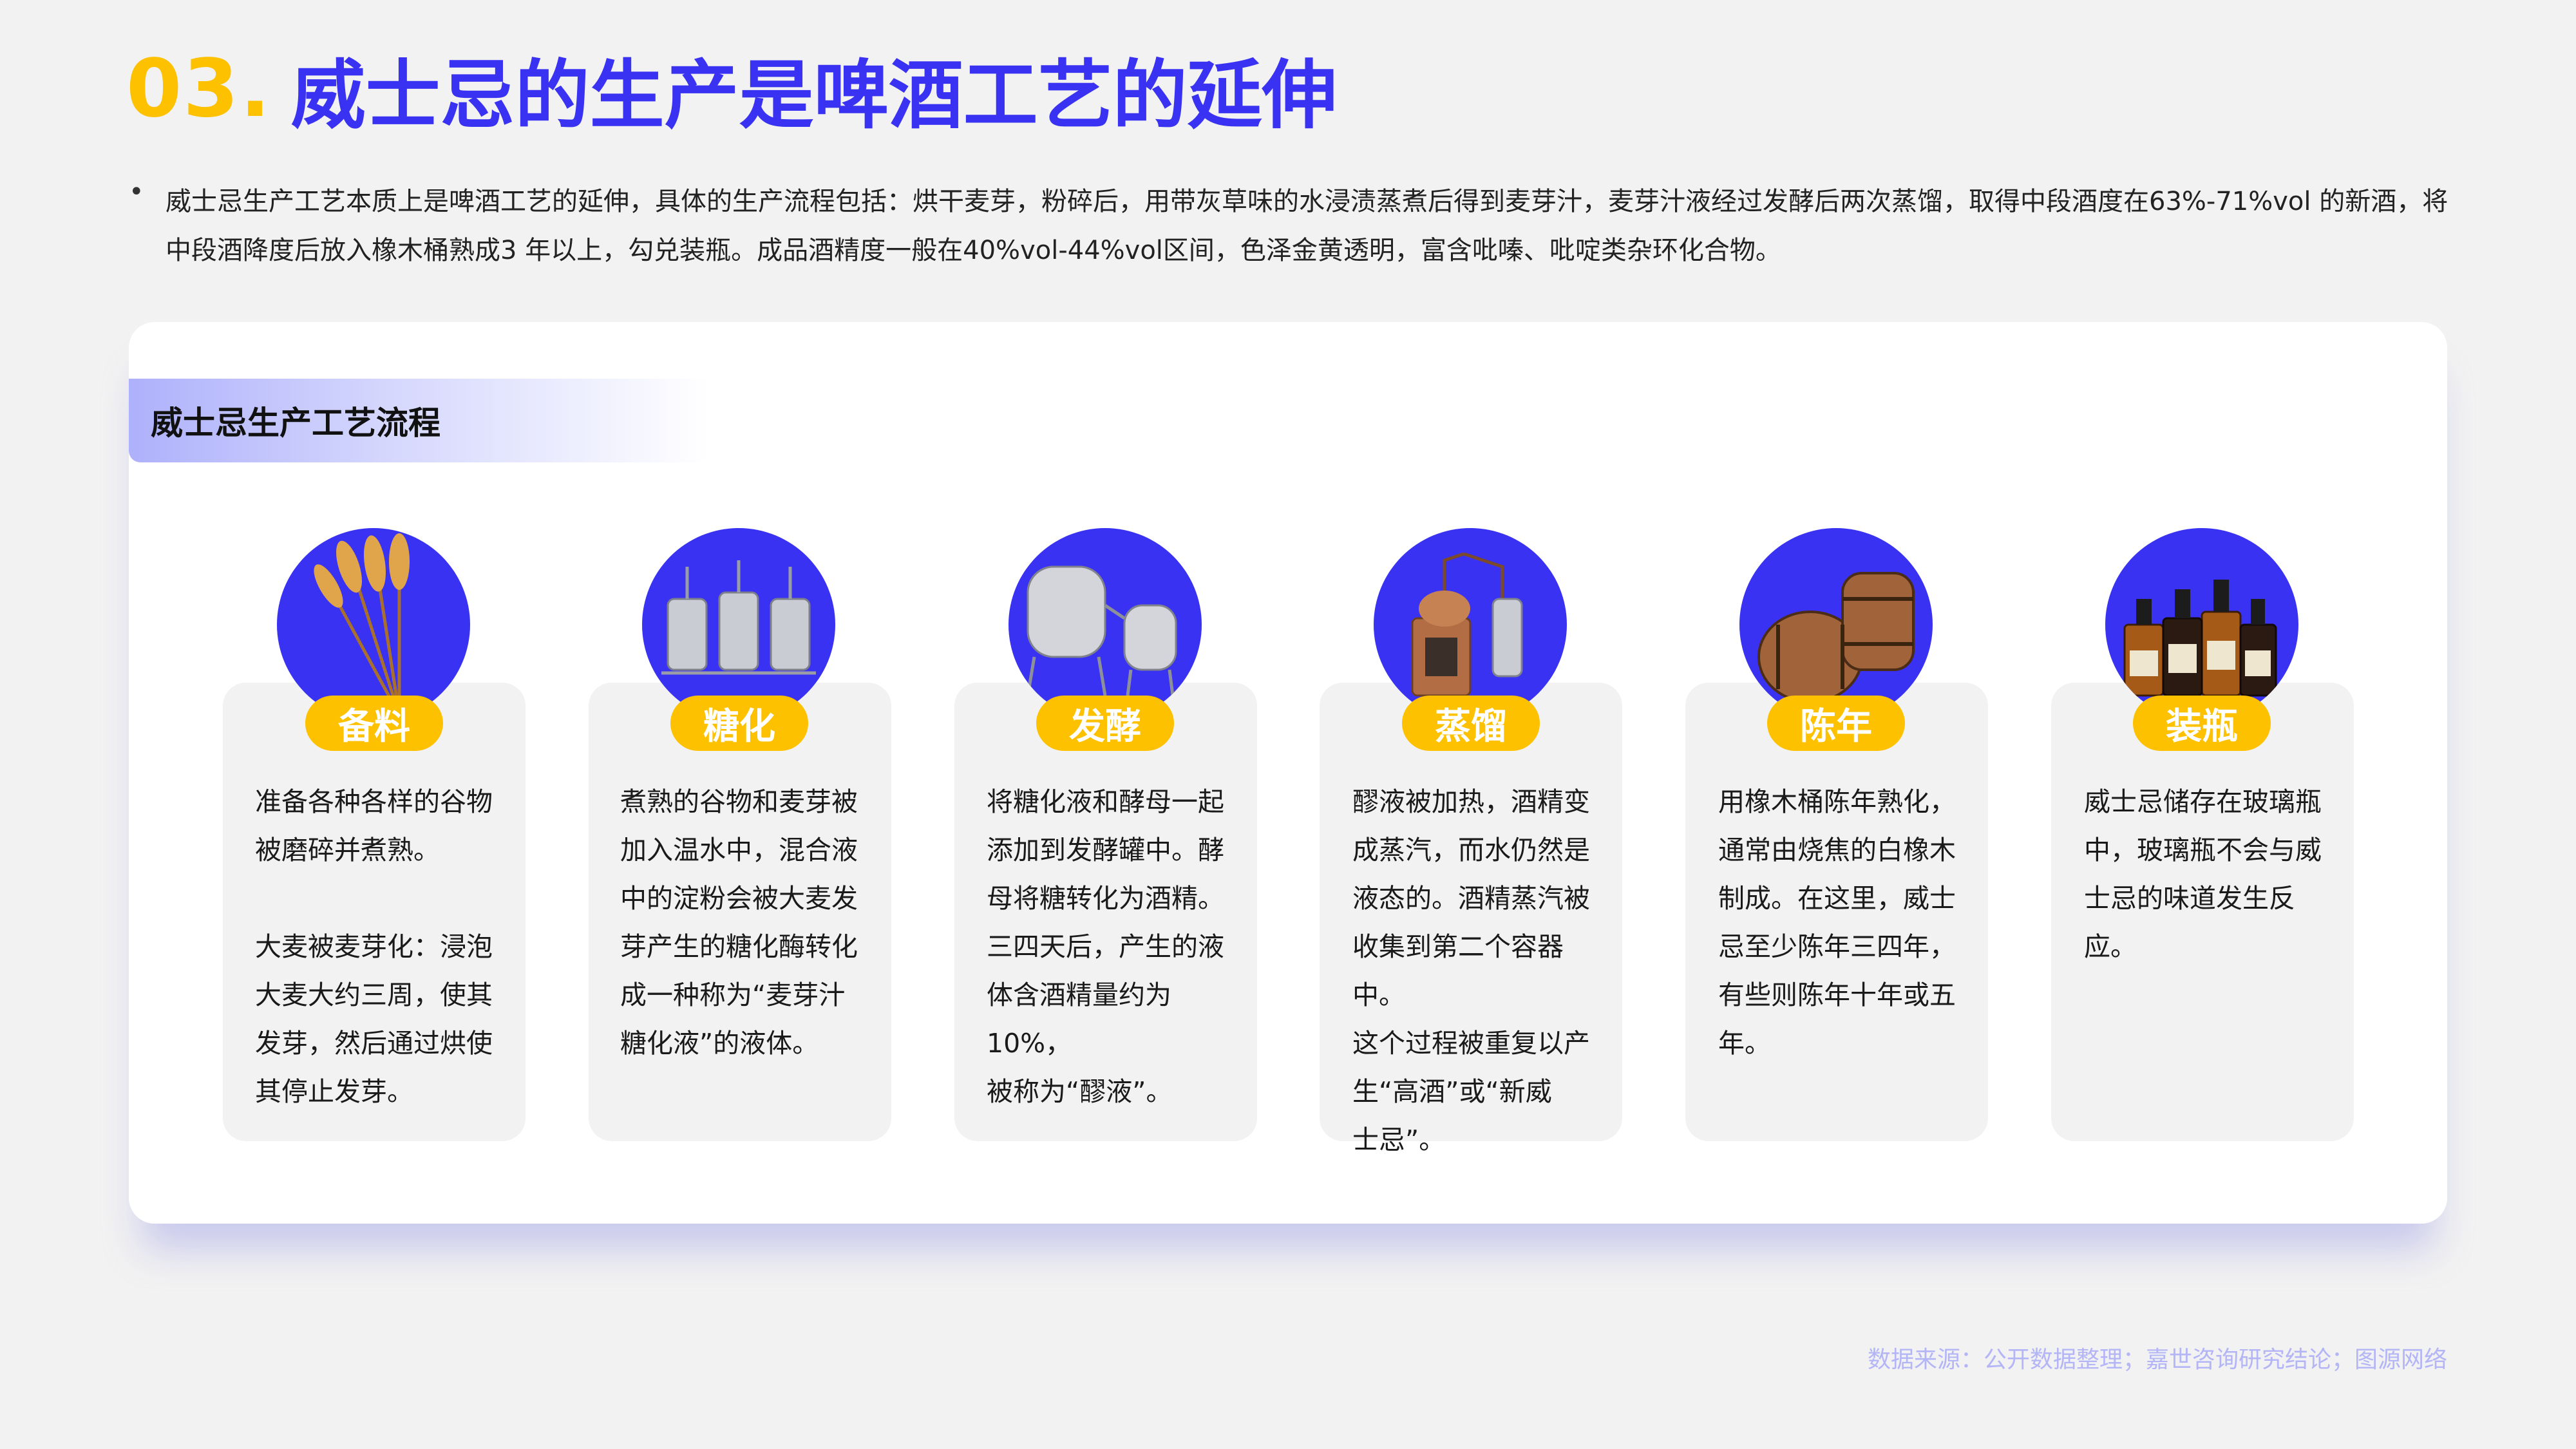 The width and height of the screenshot is (2576, 1449). Describe the element at coordinates (1836, 624) in the screenshot. I see `barrel-icon` at that location.